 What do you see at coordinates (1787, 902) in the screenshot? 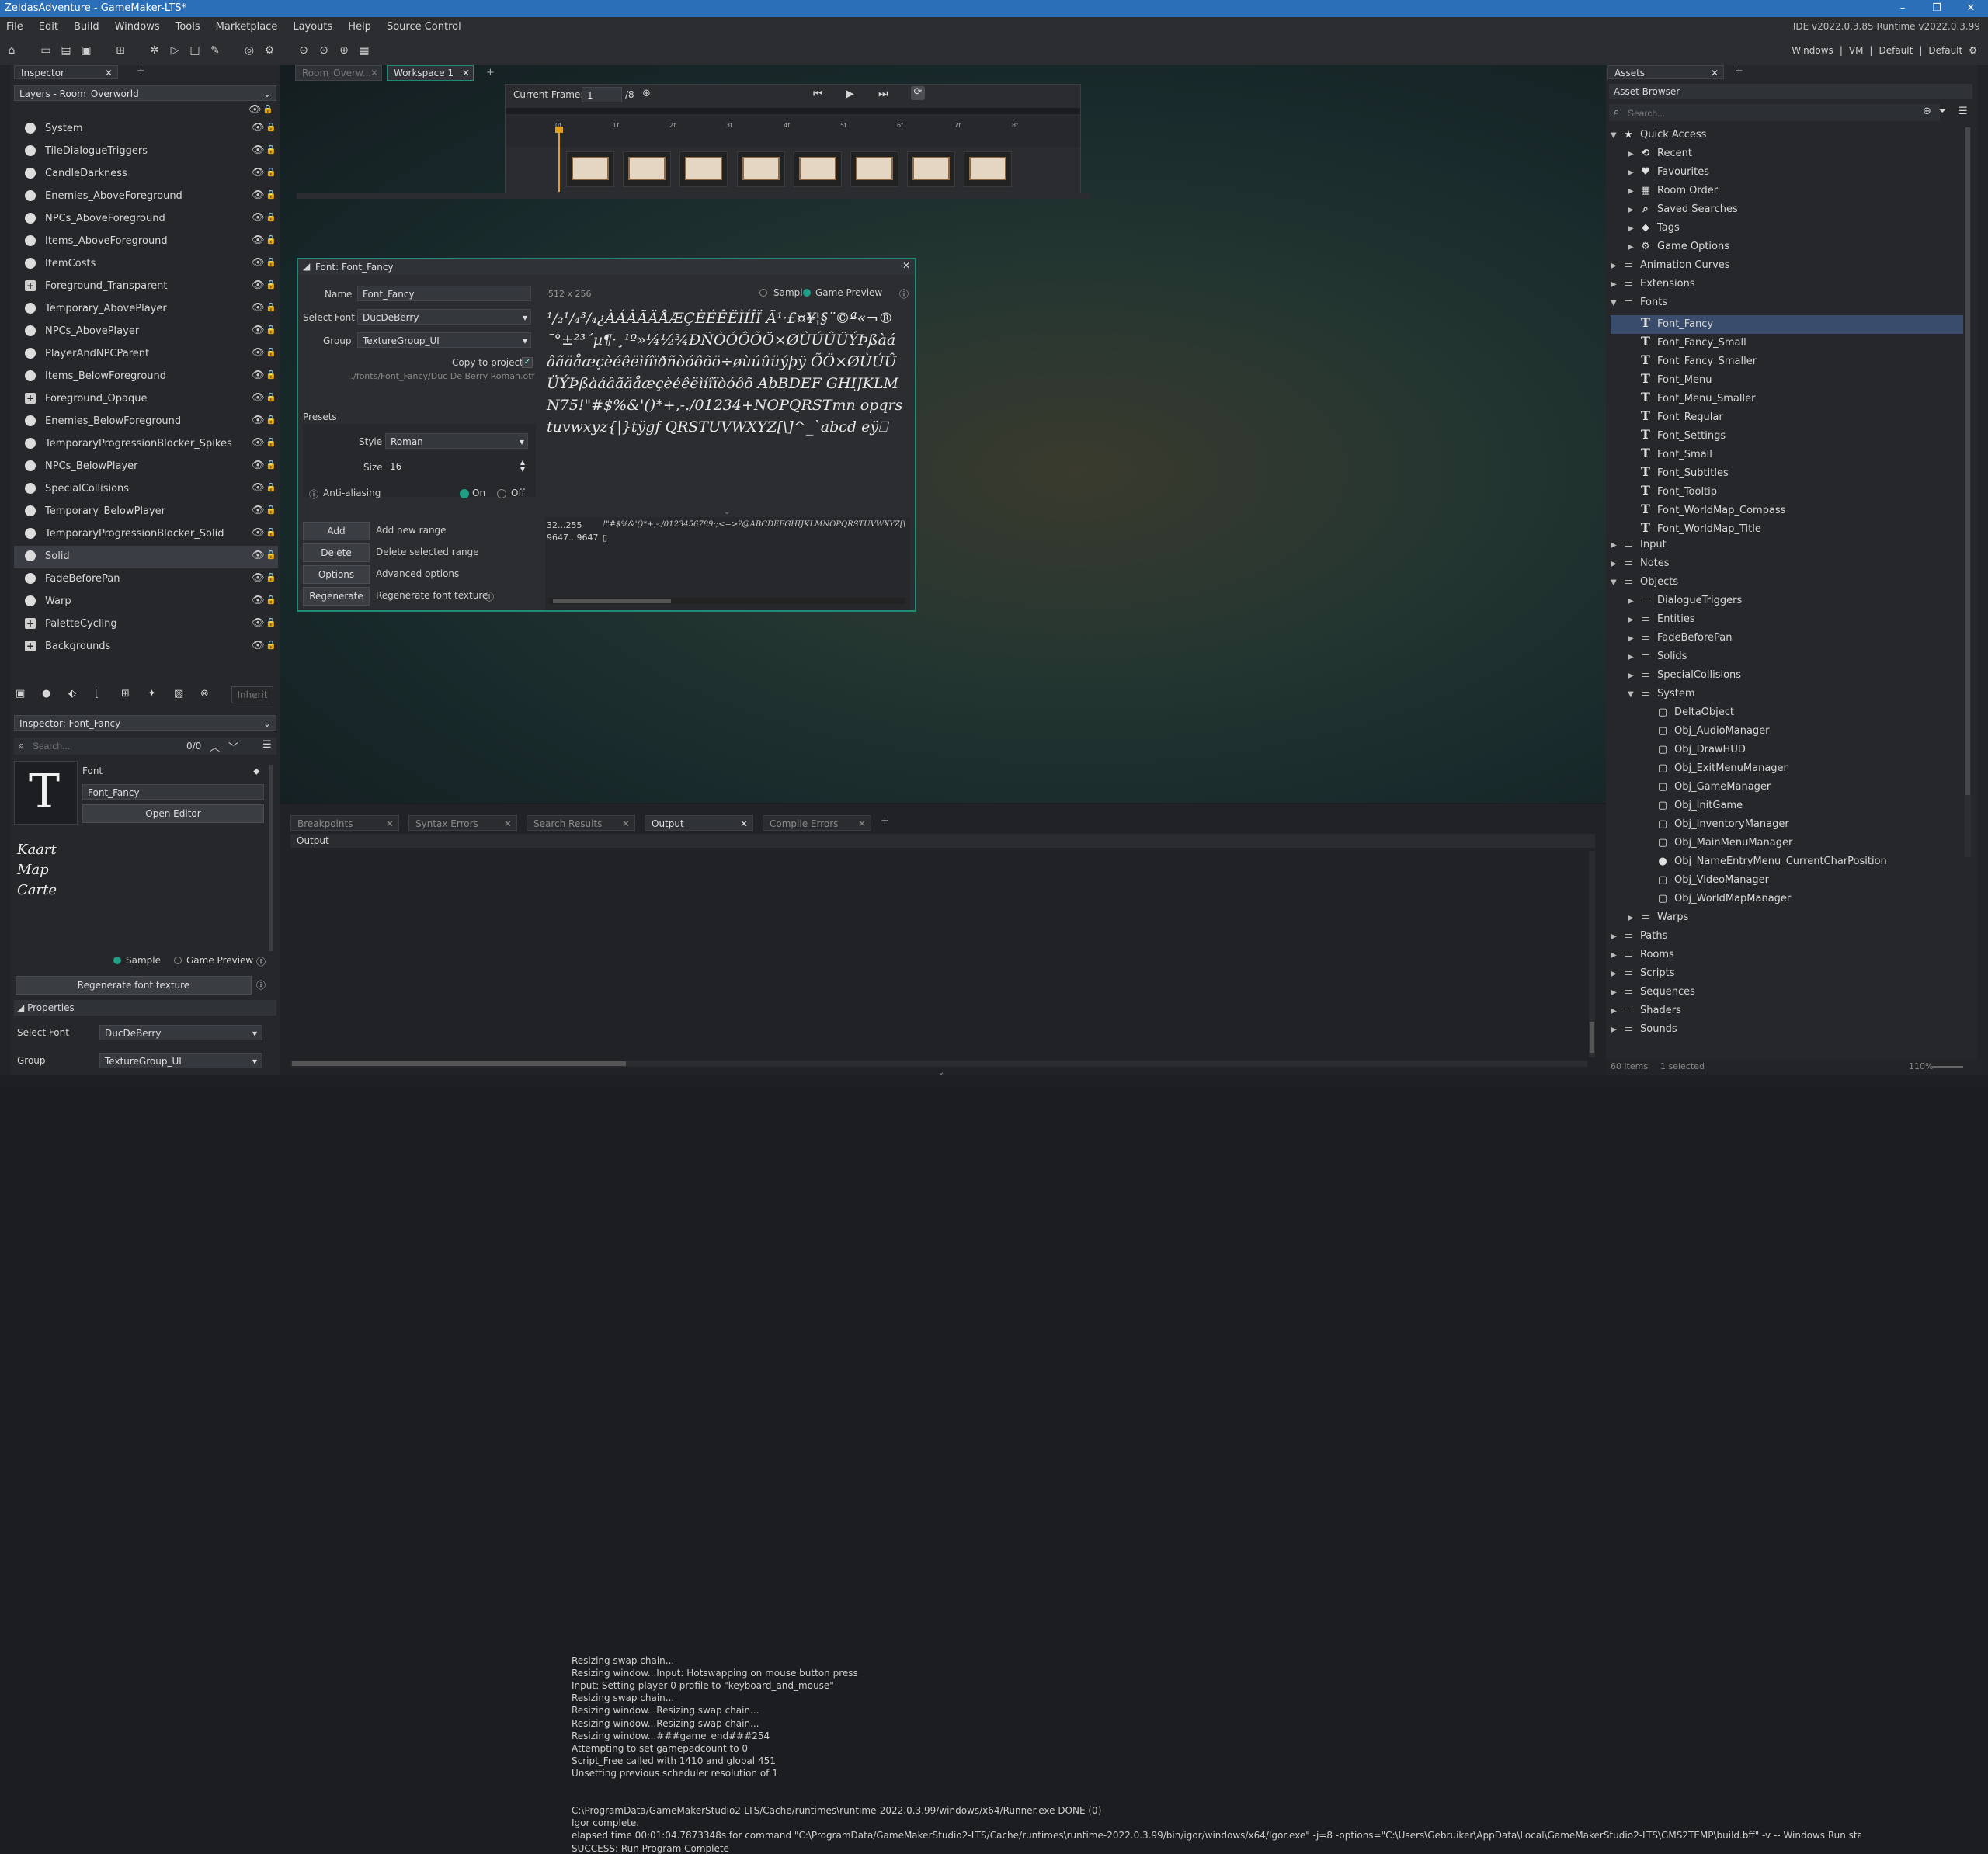
I see `tree-item: ▢ Obj_WorldMapManager` at bounding box center [1787, 902].